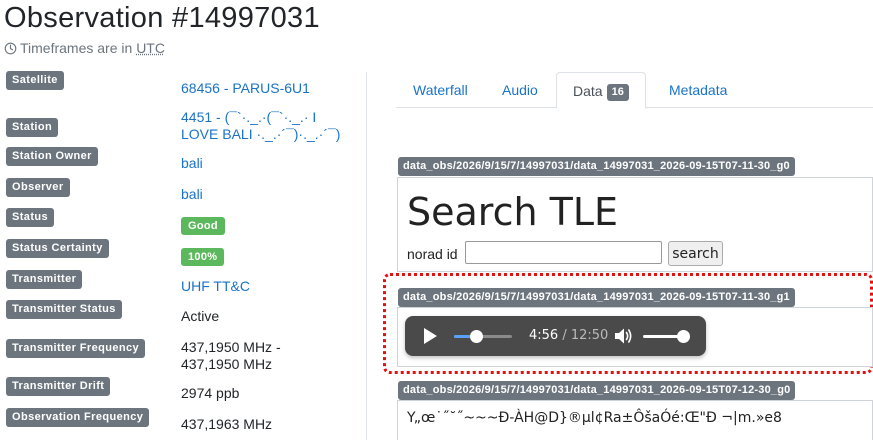 This screenshot has height=440, width=873. What do you see at coordinates (200, 316) in the screenshot?
I see `transmitter-status-value: Active` at bounding box center [200, 316].